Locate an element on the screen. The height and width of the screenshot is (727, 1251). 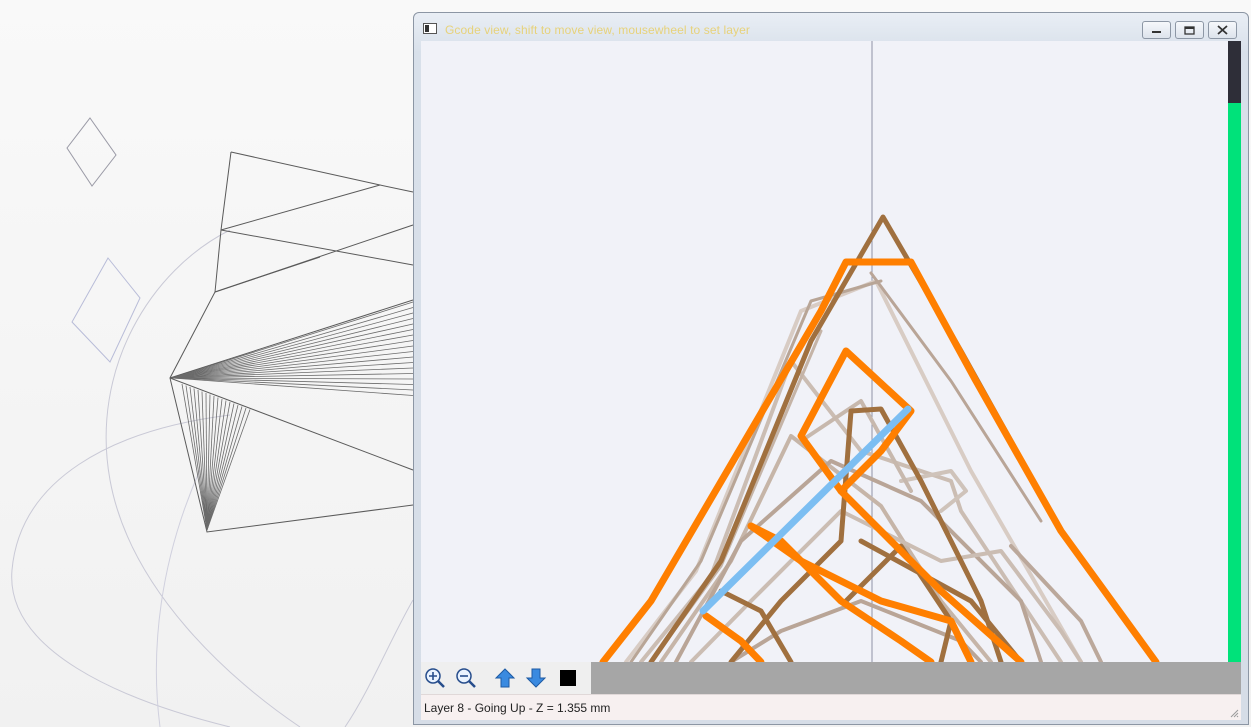
layer-down-button is located at coordinates (536, 678).